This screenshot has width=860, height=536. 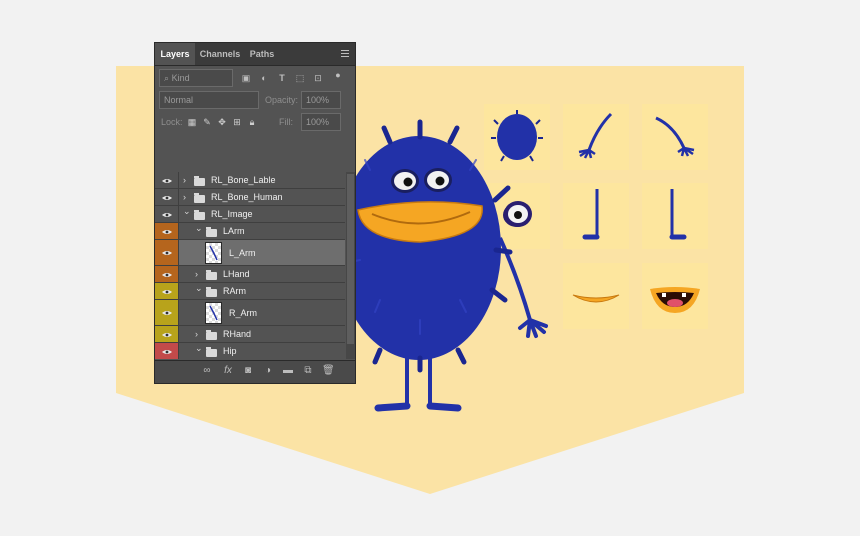 What do you see at coordinates (405, 181) in the screenshot?
I see `left-eye` at bounding box center [405, 181].